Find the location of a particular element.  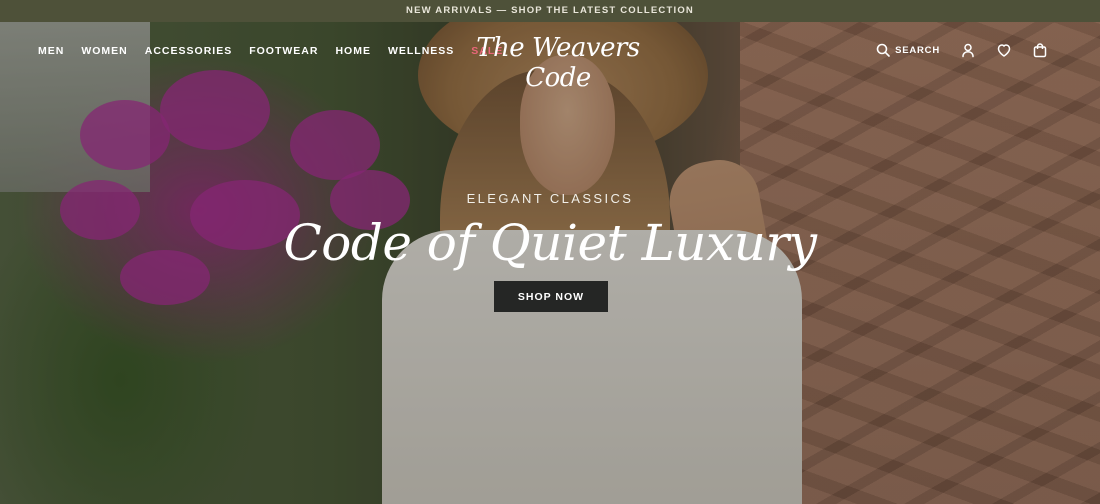

nav-item-home: HOME is located at coordinates (353, 51).